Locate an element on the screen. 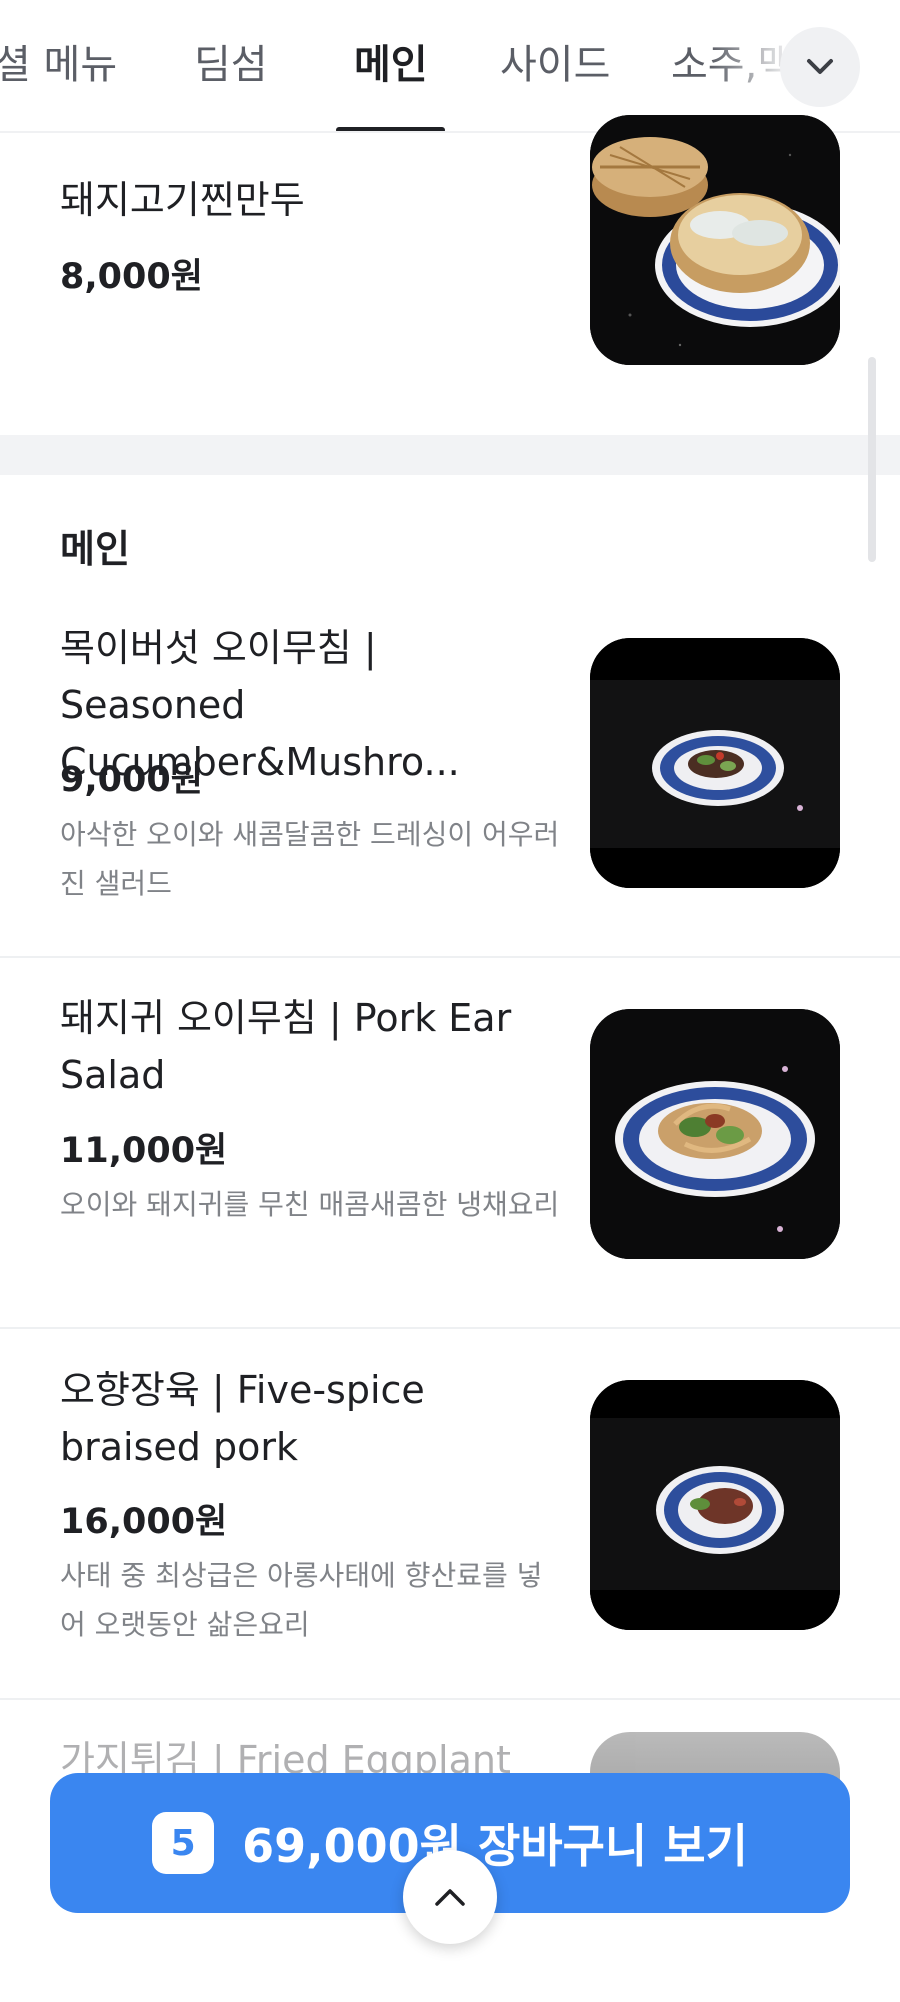 Image resolution: width=900 pixels, height=2002 pixels. item-name: 오향장육 | Five-spice braised pork is located at coordinates (242, 1418).